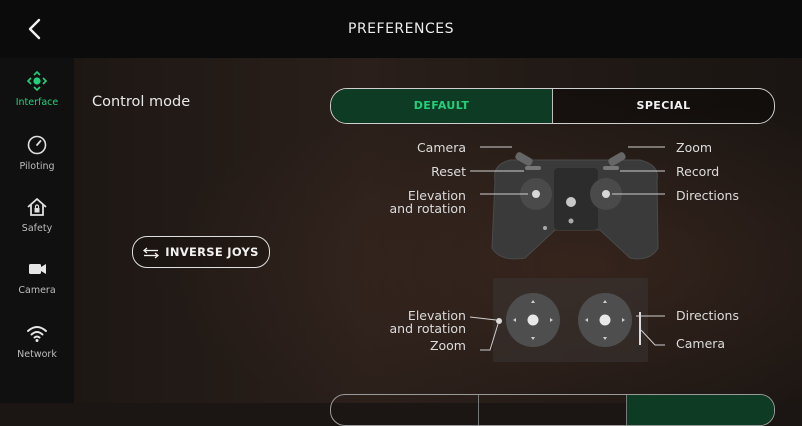  I want to click on label-joy-camera: Camera, so click(701, 343).